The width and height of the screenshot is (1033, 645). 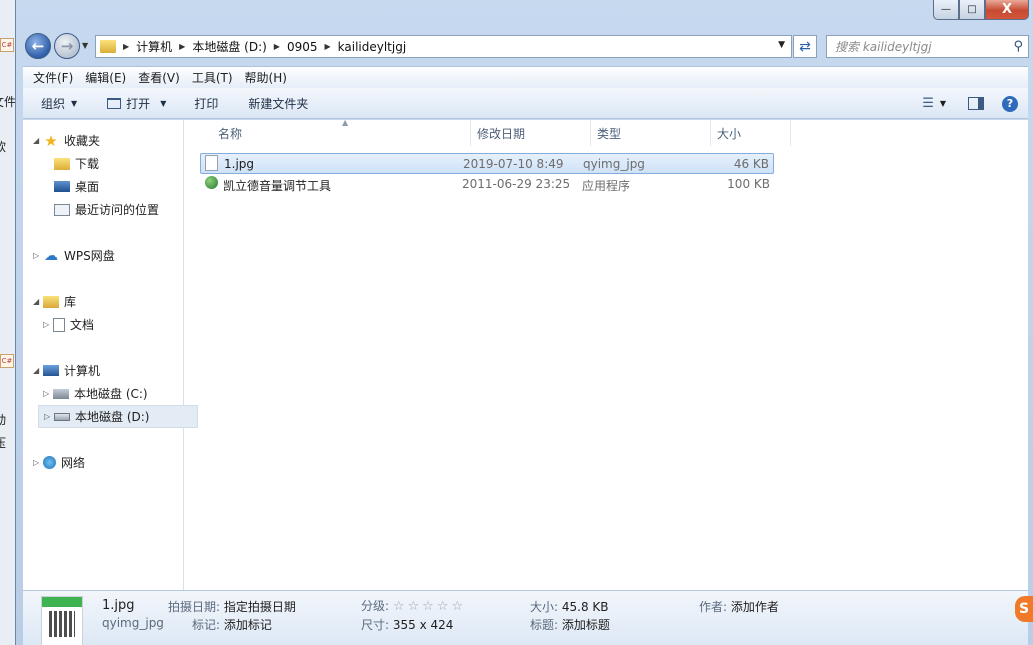 I want to click on background-text: 文件, so click(x=8, y=102).